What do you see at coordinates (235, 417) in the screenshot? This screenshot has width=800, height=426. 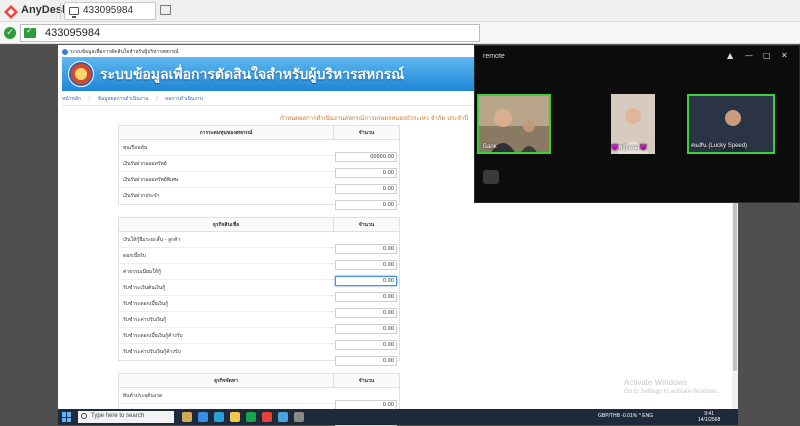 I see `file-explorer-icon` at bounding box center [235, 417].